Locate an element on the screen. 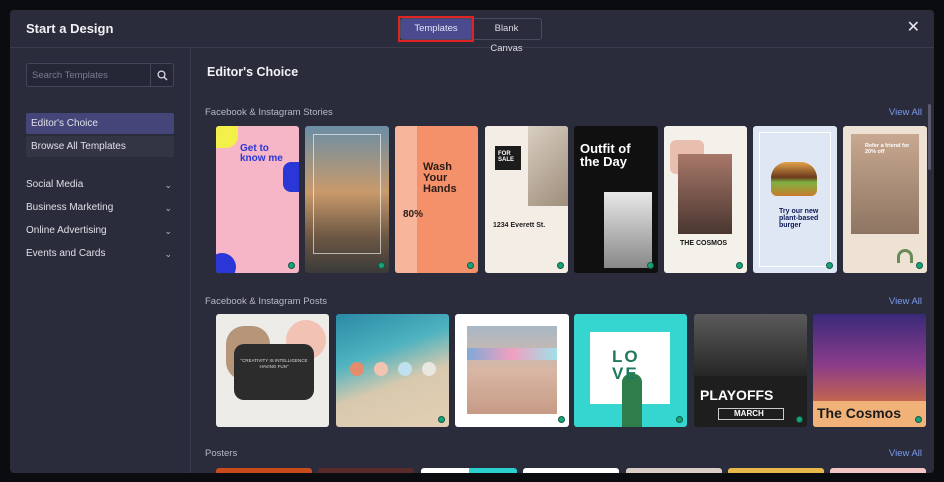 This screenshot has width=944, height=482. story-template-card: Try our new plant-based burger is located at coordinates (795, 199).